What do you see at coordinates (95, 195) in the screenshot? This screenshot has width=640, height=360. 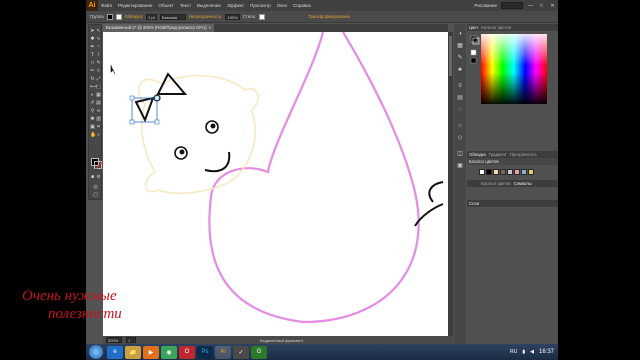 I see `screen-mode-icon: ▢` at bounding box center [95, 195].